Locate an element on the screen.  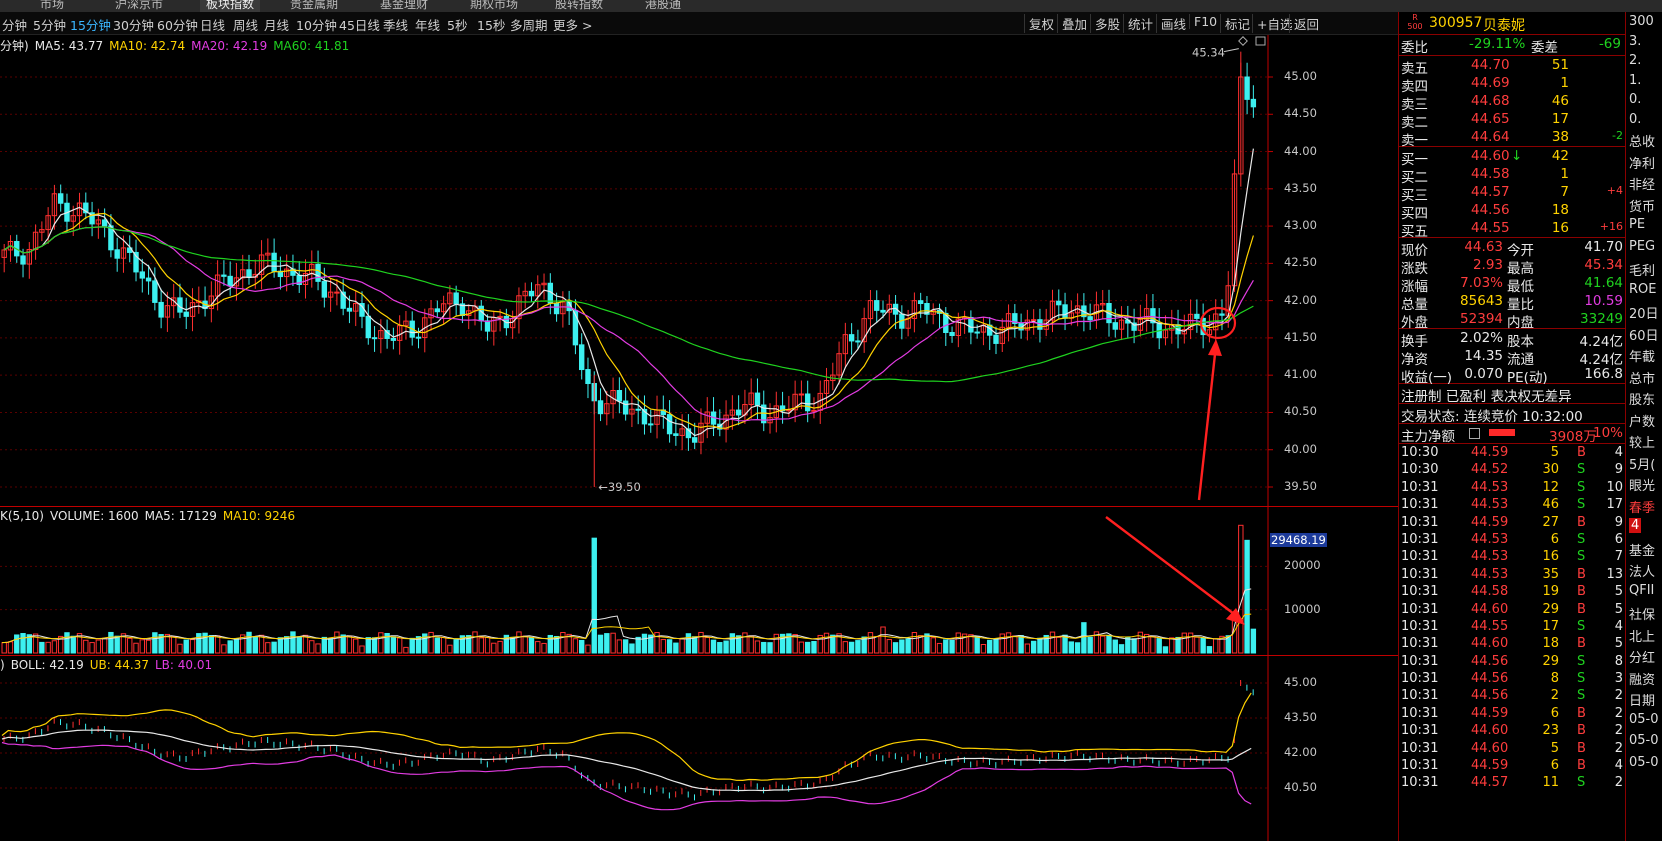
asks-row: 卖五 44.70 51 is located at coordinates (1512, 66).